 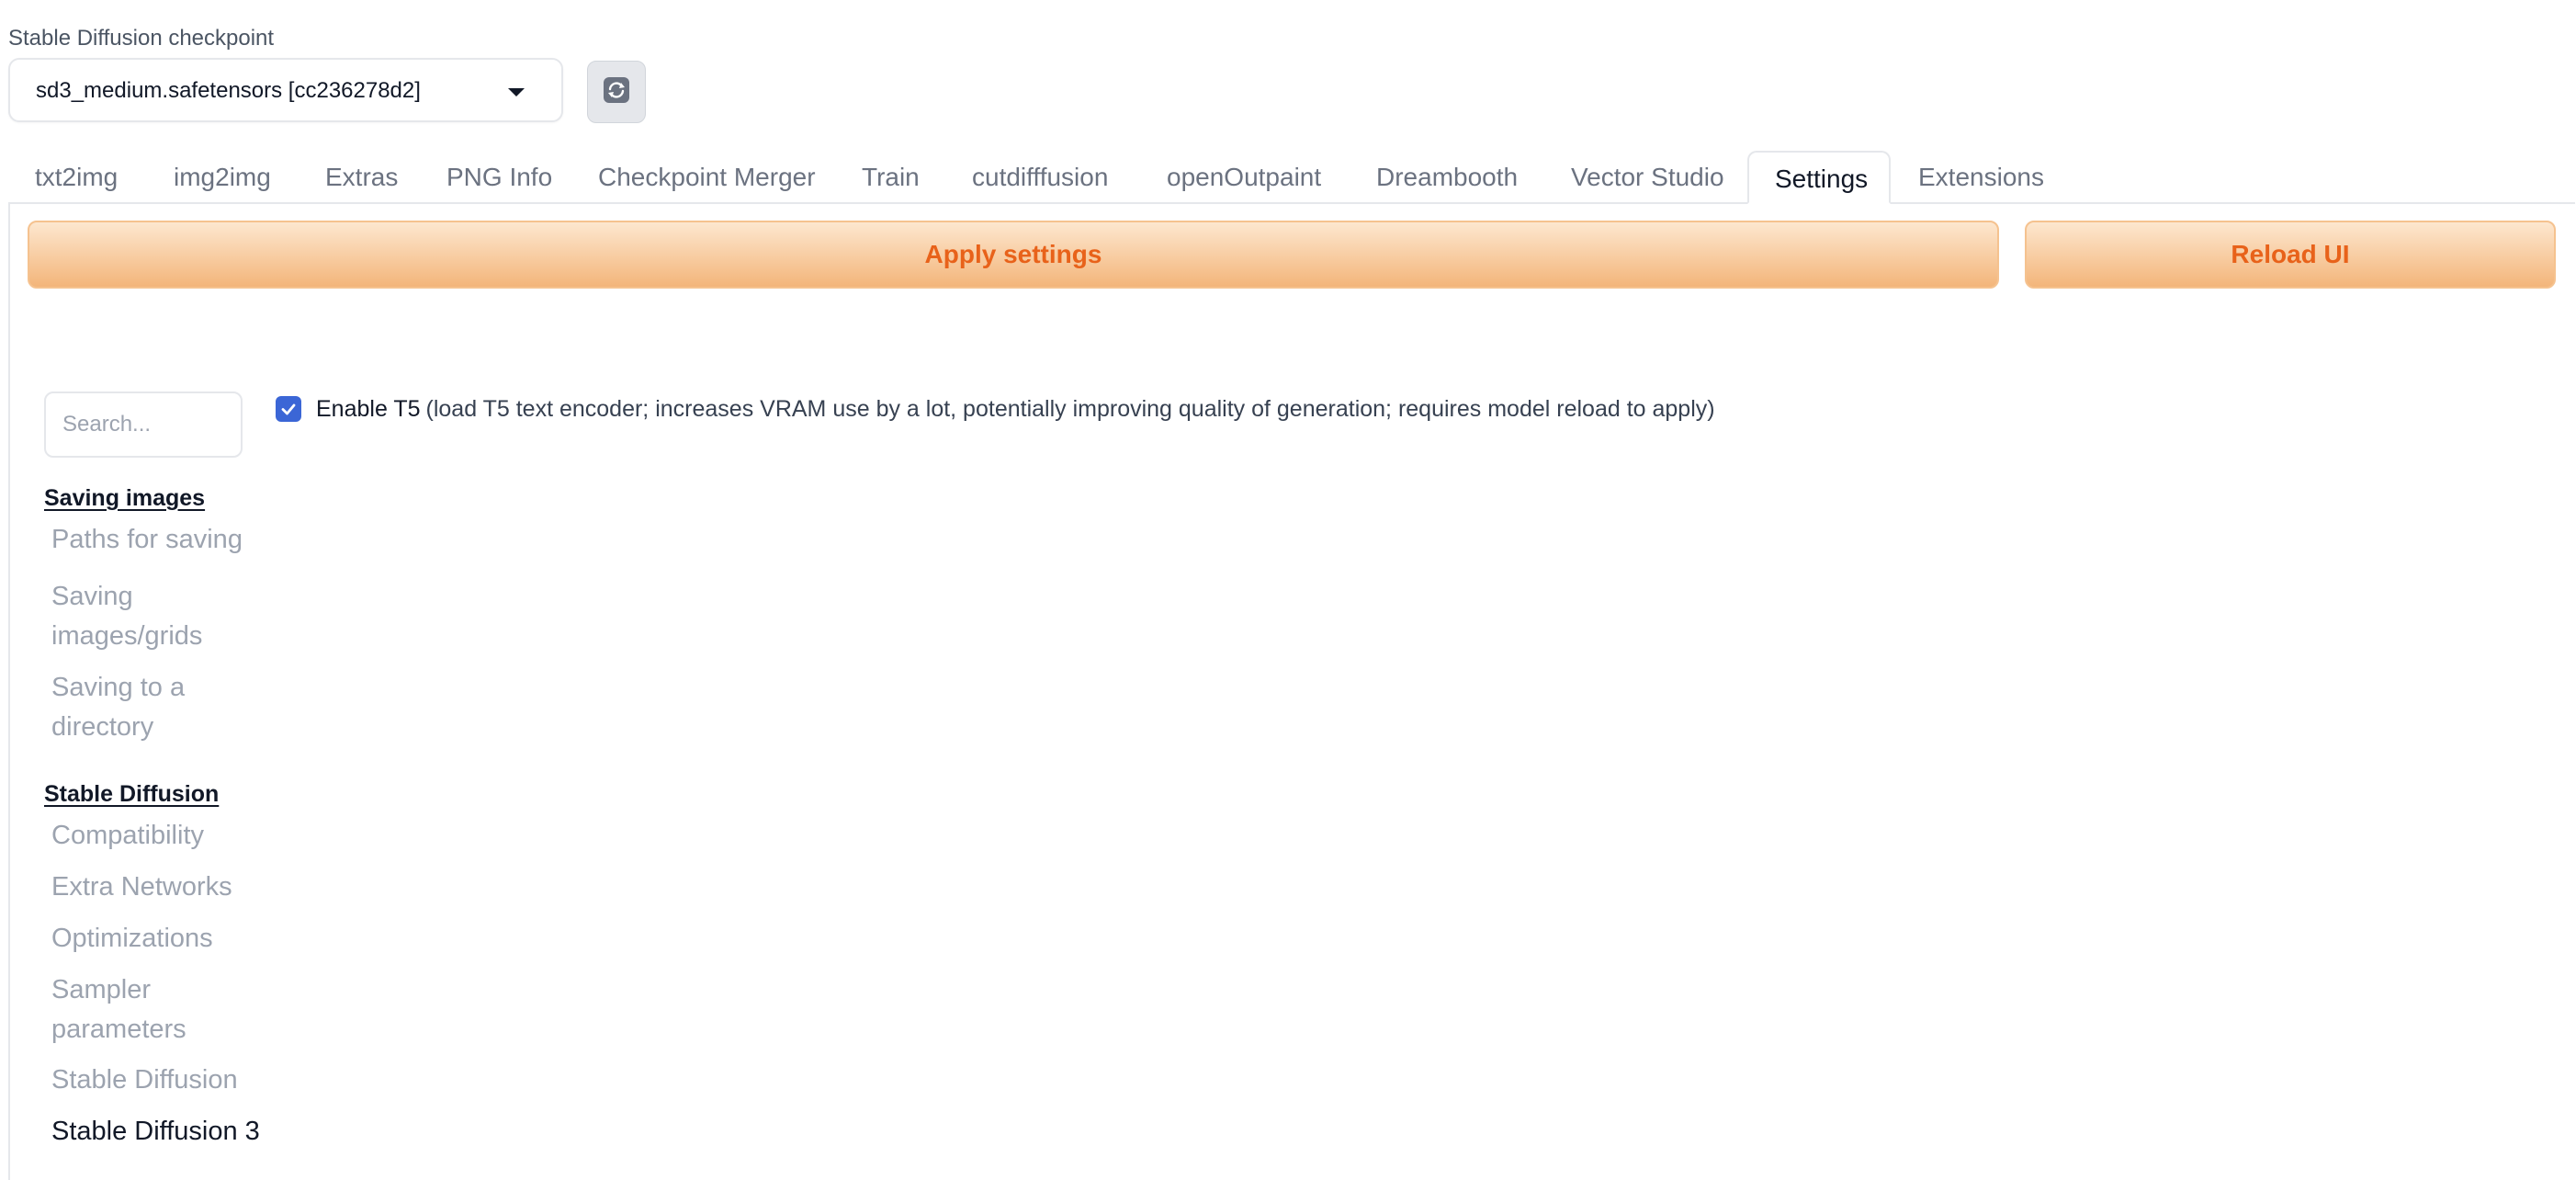 What do you see at coordinates (2290, 255) in the screenshot?
I see `reload-ui-button: Reload UI` at bounding box center [2290, 255].